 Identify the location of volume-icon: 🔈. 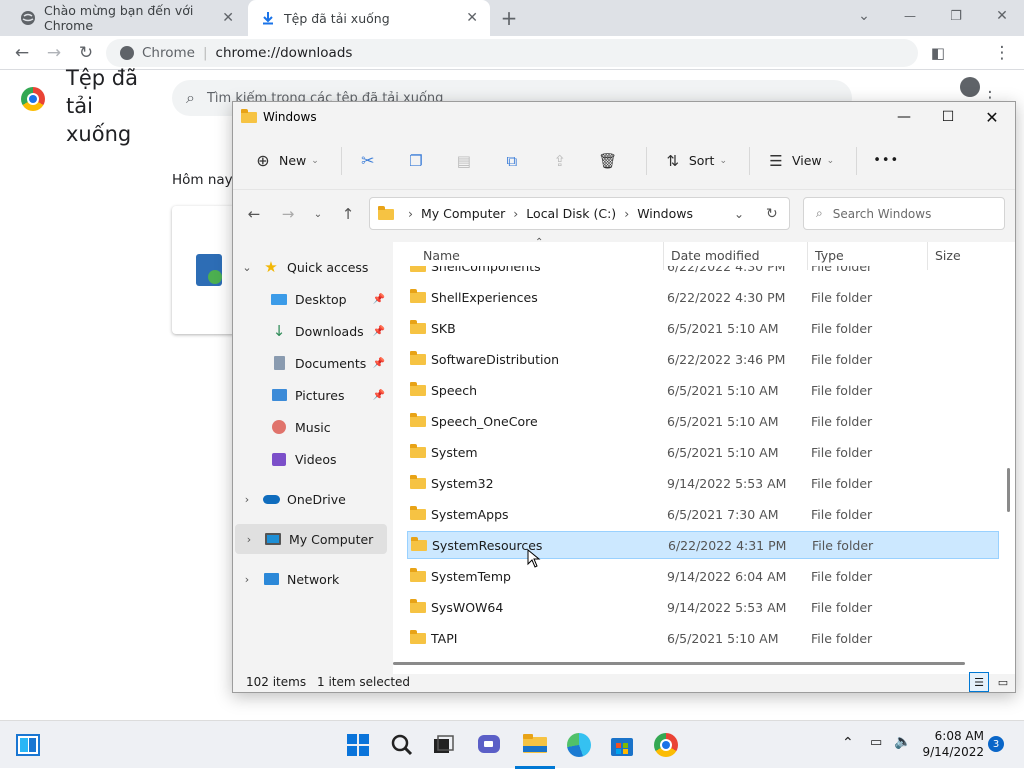
(902, 742).